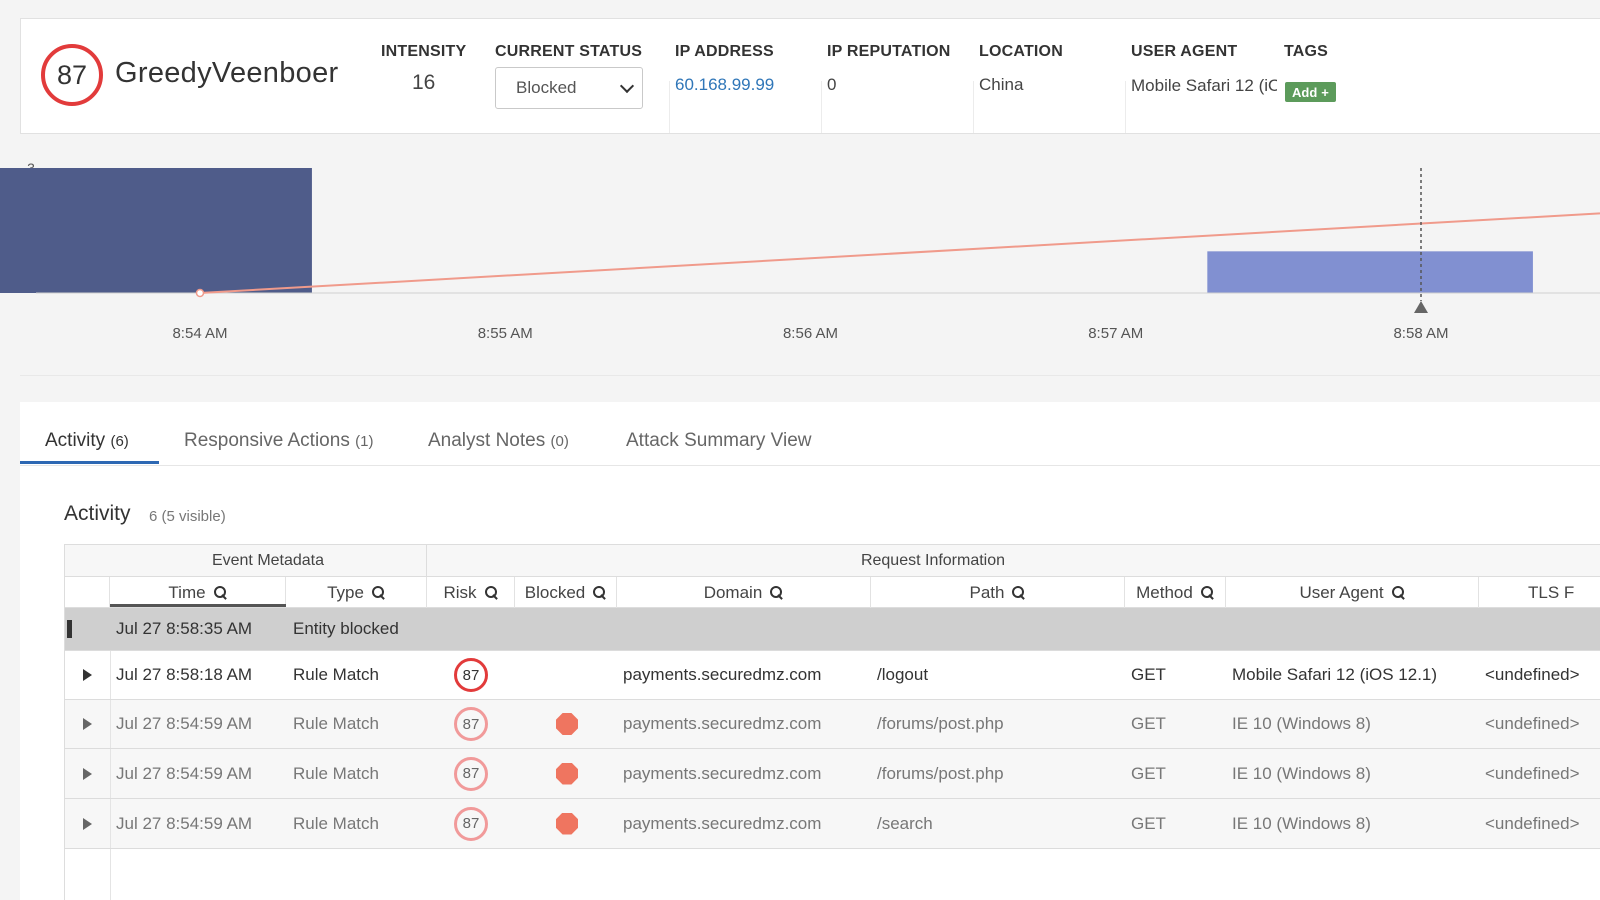 Image resolution: width=1600 pixels, height=900 pixels. I want to click on x-tick-label: 8:56 AM, so click(810, 333).